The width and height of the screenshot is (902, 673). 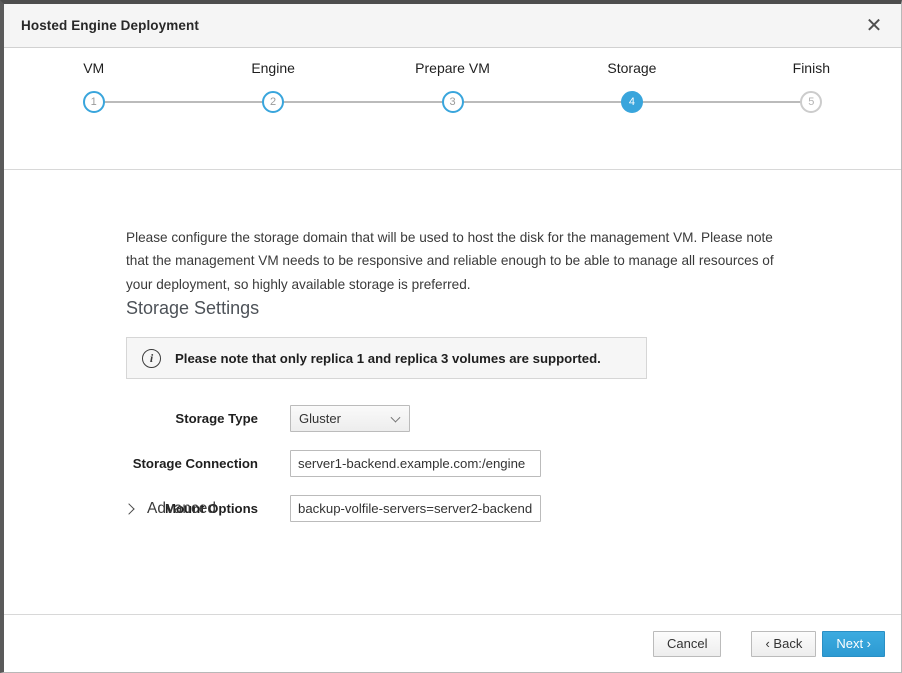 What do you see at coordinates (94, 87) in the screenshot?
I see `wizard-step-vm: VM 1` at bounding box center [94, 87].